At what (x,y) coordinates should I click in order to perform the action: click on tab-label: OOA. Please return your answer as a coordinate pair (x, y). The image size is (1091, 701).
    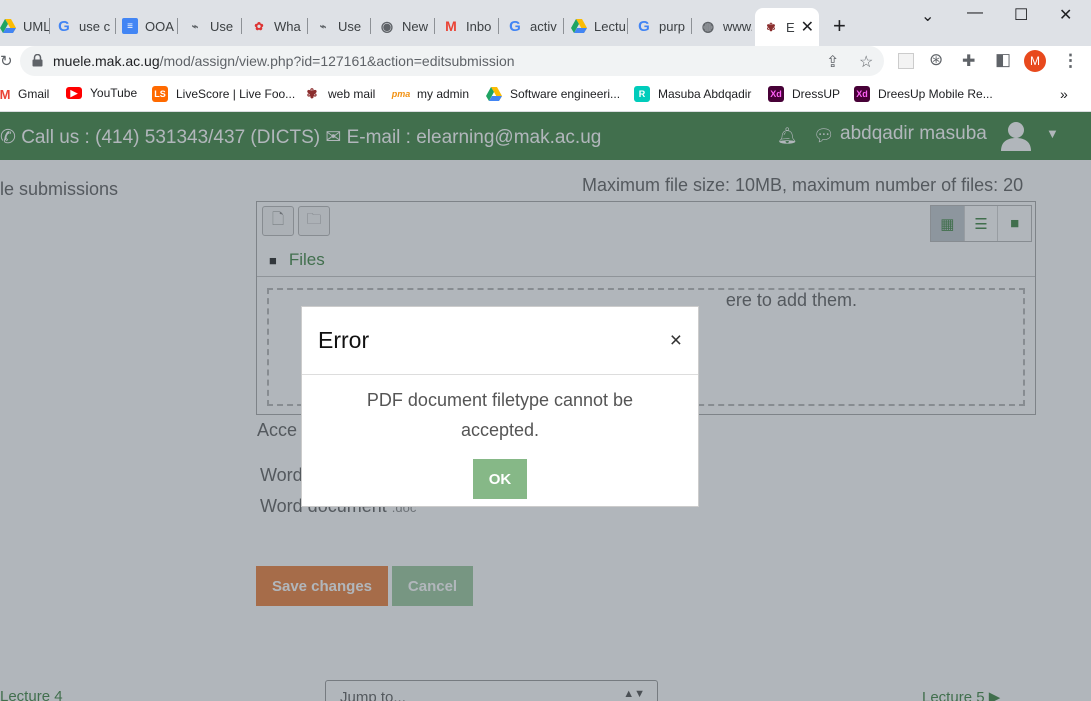
    Looking at the image, I should click on (159, 26).